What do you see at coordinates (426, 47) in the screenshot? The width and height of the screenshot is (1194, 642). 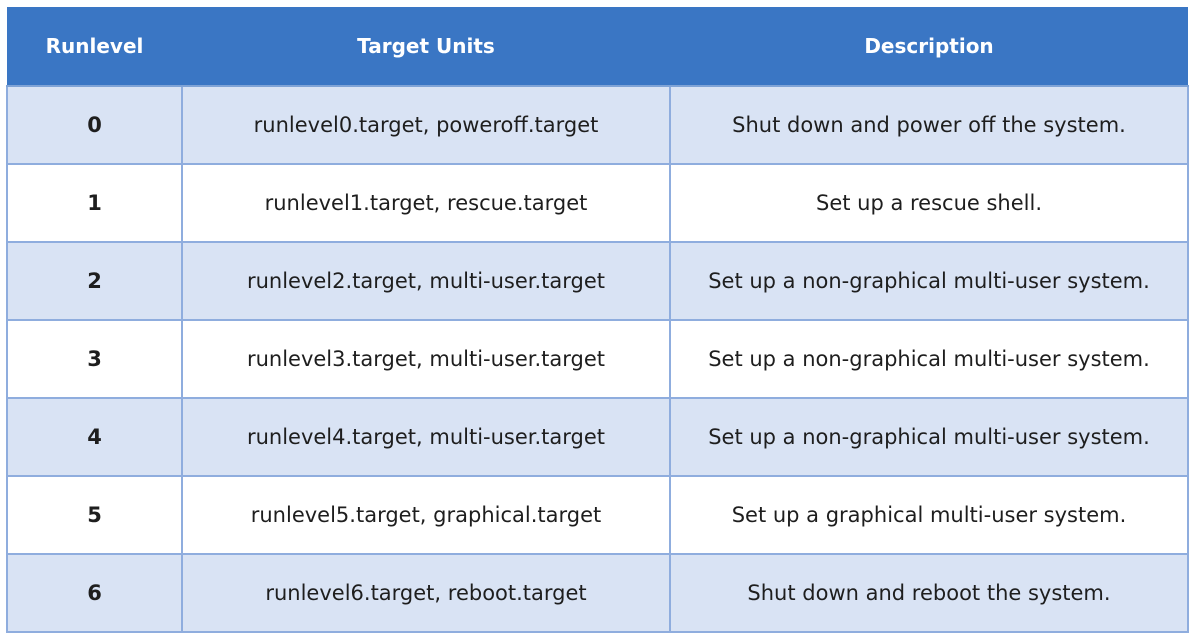 I see `column-header-target-units: Target Units` at bounding box center [426, 47].